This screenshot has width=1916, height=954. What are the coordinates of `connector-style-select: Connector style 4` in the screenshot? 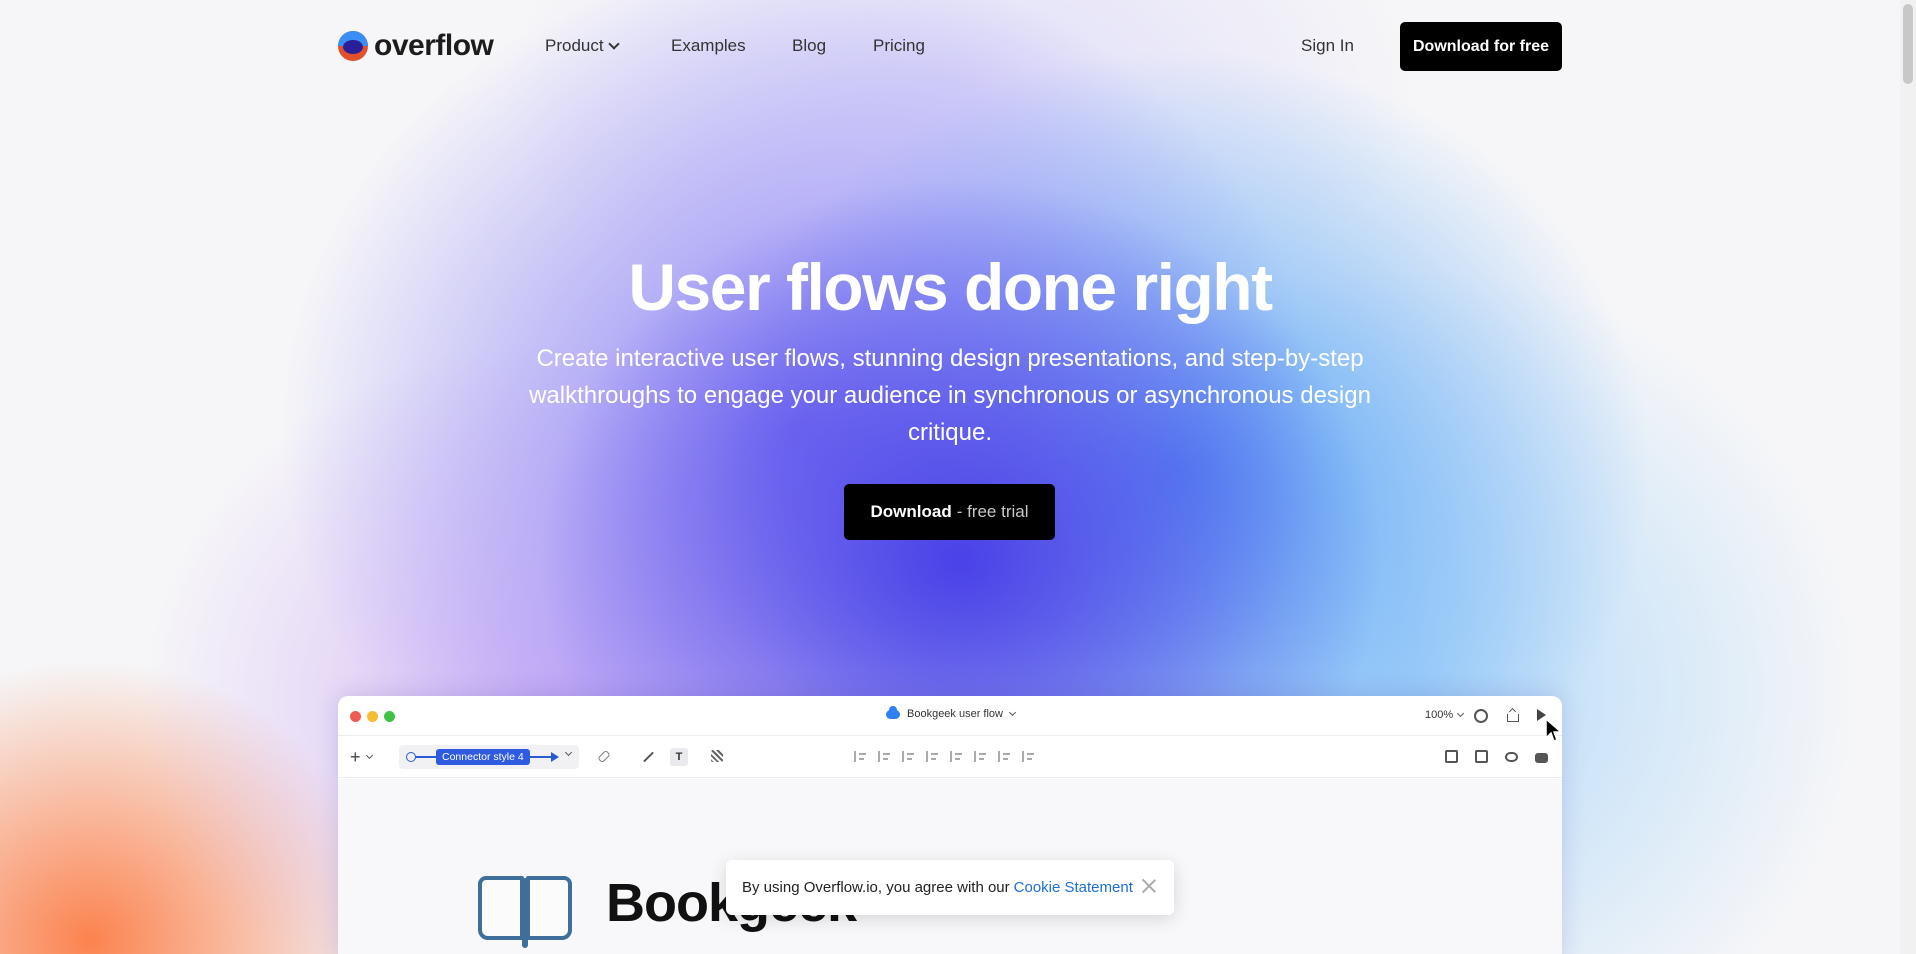 It's located at (489, 757).